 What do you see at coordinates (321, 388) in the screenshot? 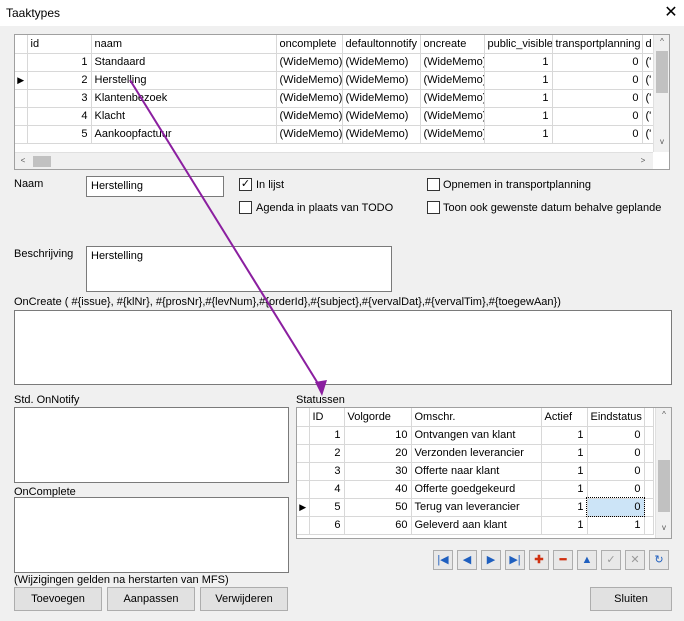
I see `annotation-arrow-head` at bounding box center [321, 388].